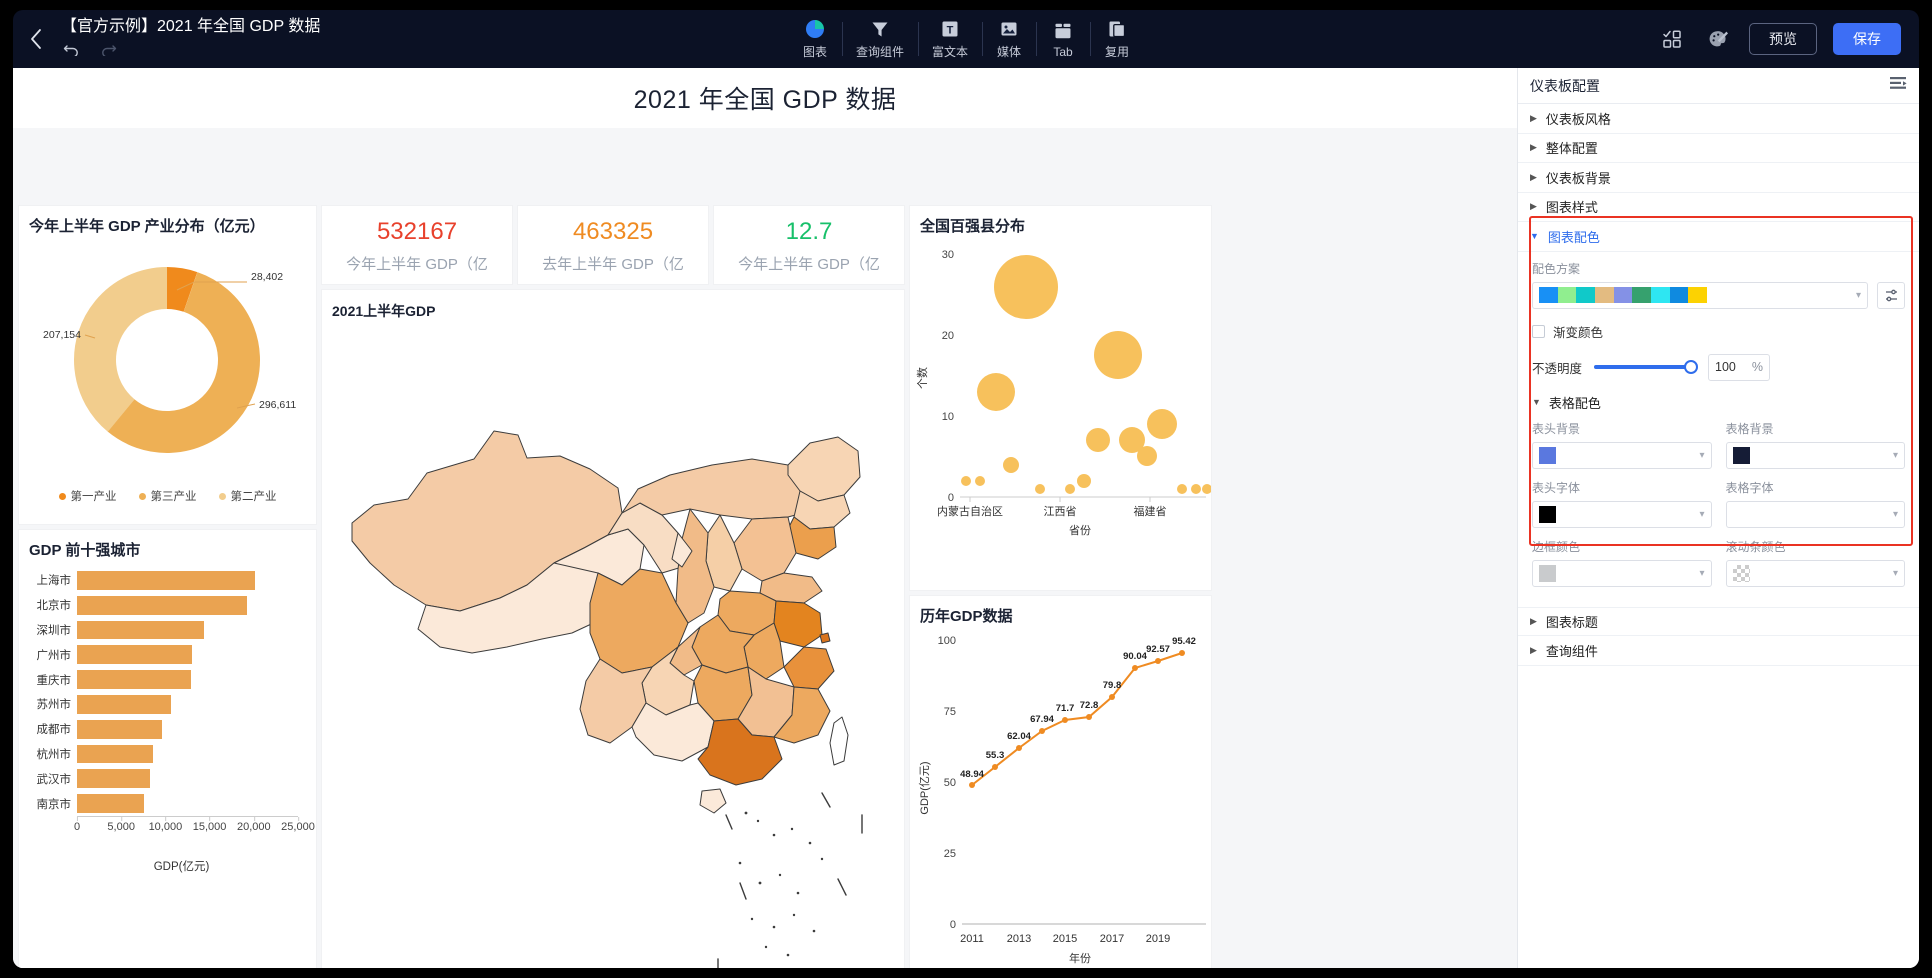 This screenshot has width=1932, height=978. I want to click on legend-item-1: 第三产业, so click(167, 496).